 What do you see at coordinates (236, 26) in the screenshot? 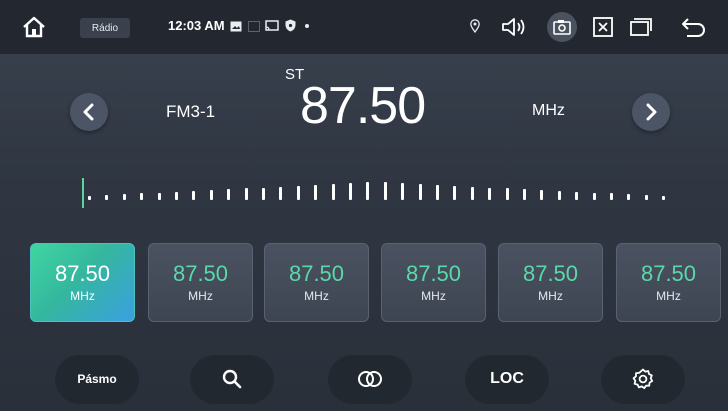
I see `image-icon` at bounding box center [236, 26].